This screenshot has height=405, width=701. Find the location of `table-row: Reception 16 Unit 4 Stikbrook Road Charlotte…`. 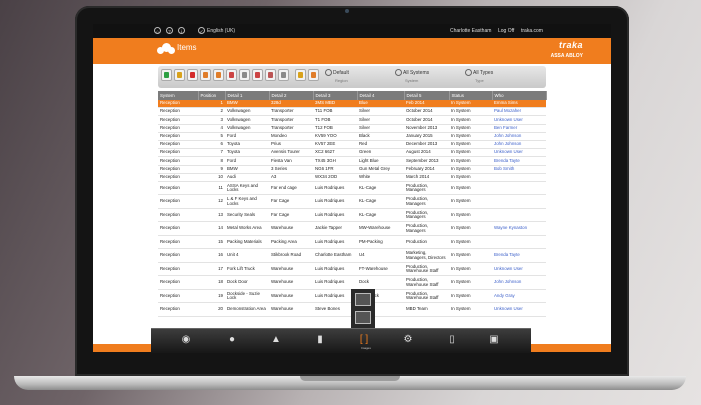

table-row: Reception 16 Unit 4 Stikbrook Road Charlotte… is located at coordinates (352, 255).